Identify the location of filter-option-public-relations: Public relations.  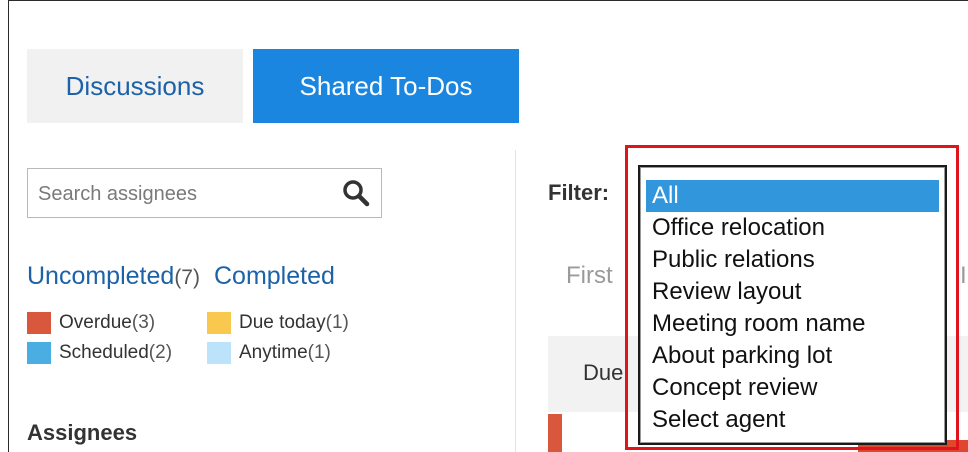
(792, 260).